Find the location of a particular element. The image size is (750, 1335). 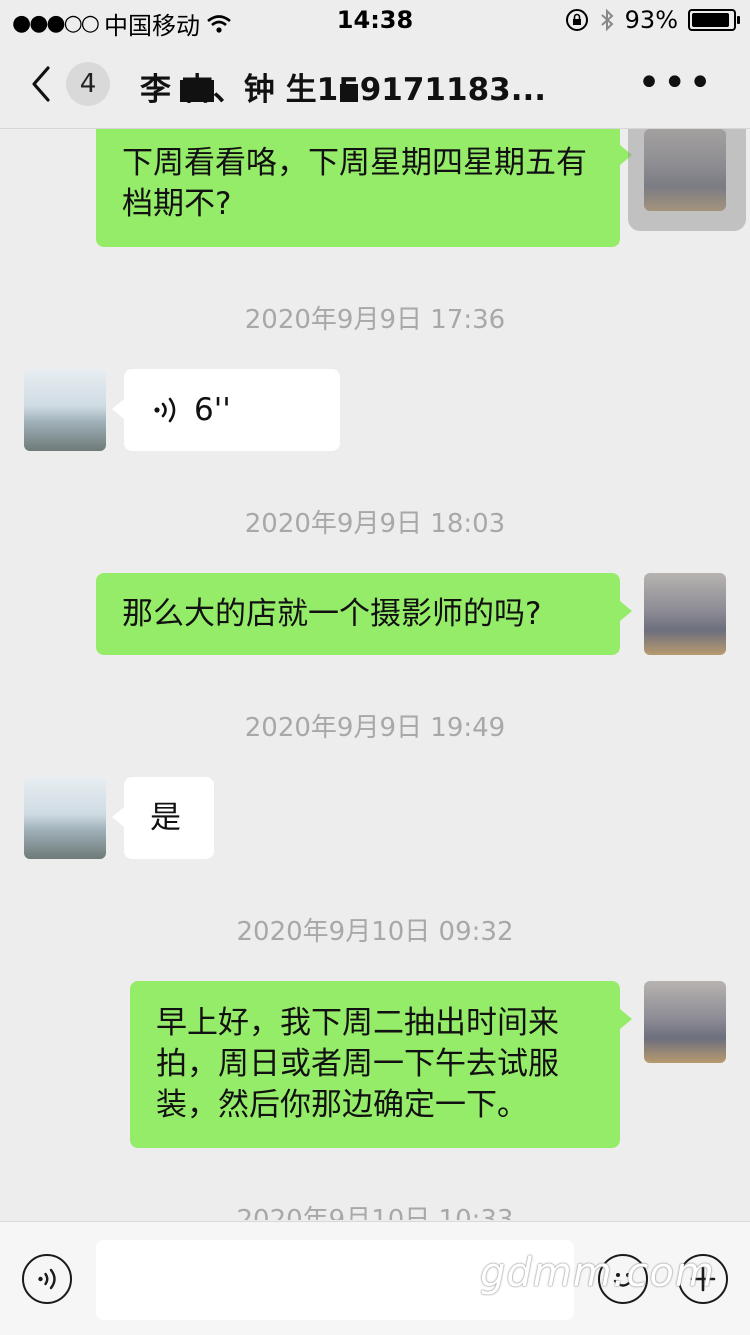

timestamp: 2020年9月10日 10:33 is located at coordinates (375, 1212).